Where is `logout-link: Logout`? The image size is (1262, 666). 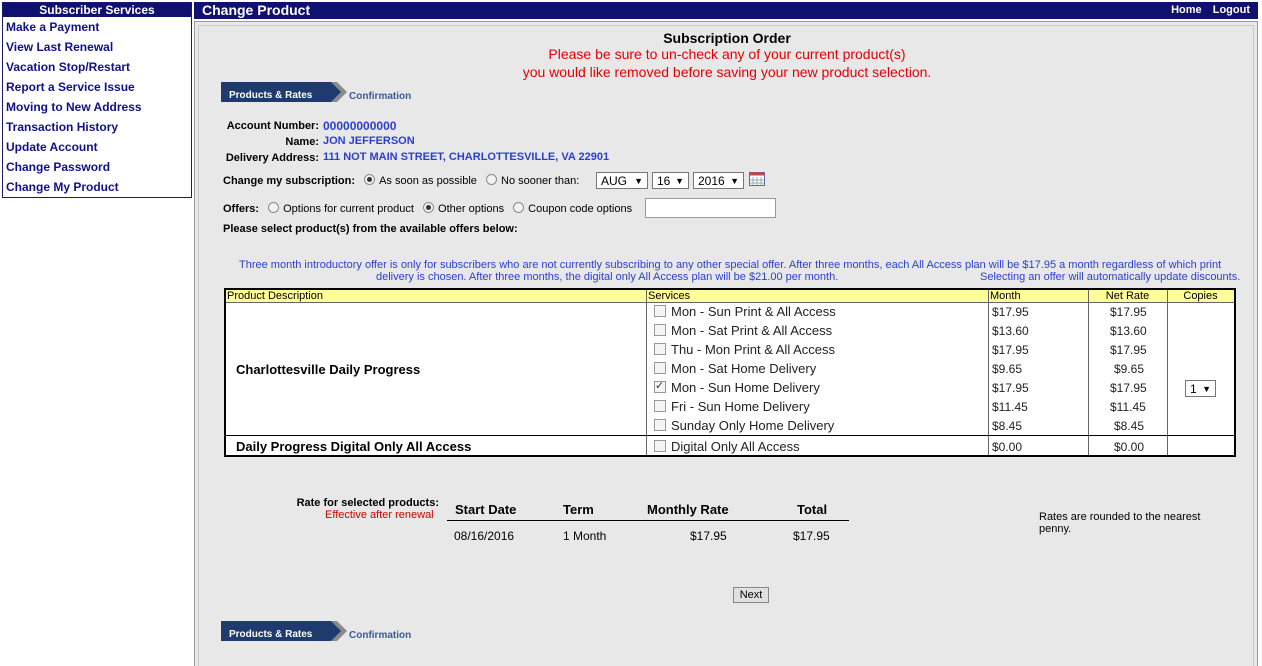 logout-link: Logout is located at coordinates (1231, 10).